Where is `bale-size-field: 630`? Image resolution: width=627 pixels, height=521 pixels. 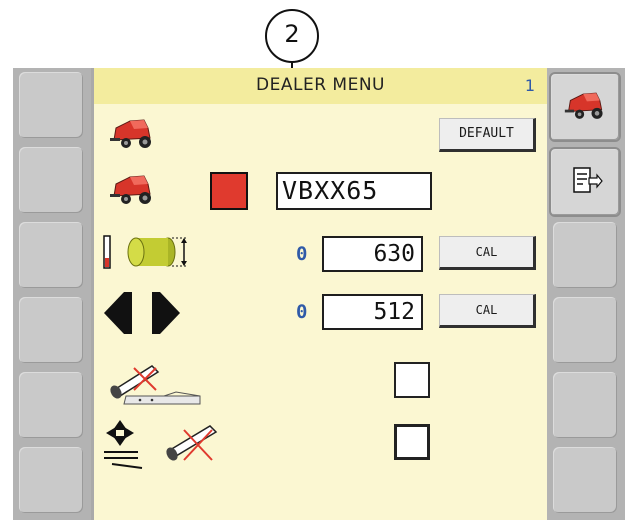
bale-size-field: 630 is located at coordinates (372, 254).